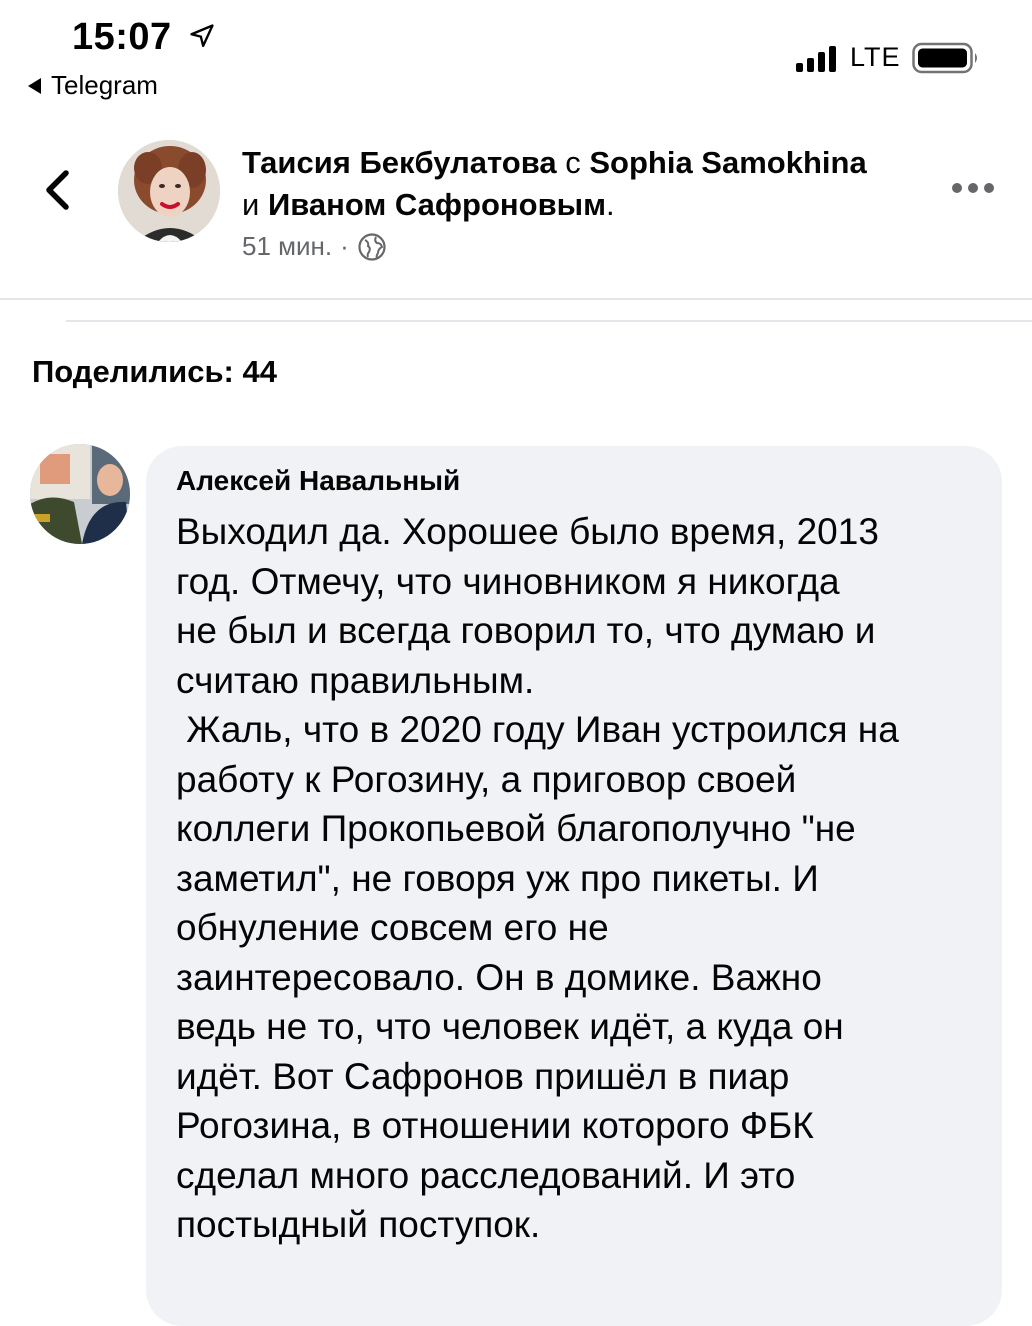 The image size is (1032, 1326). I want to click on signal-bars-icon, so click(816, 59).